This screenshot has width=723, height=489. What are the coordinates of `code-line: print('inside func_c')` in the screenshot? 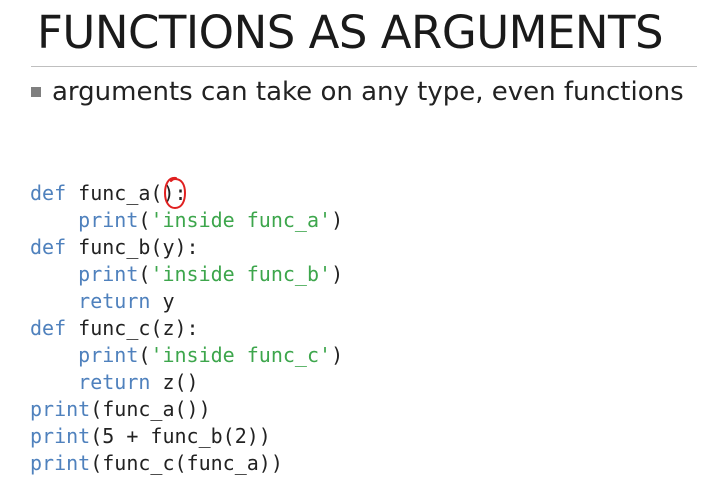 It's located at (186, 355).